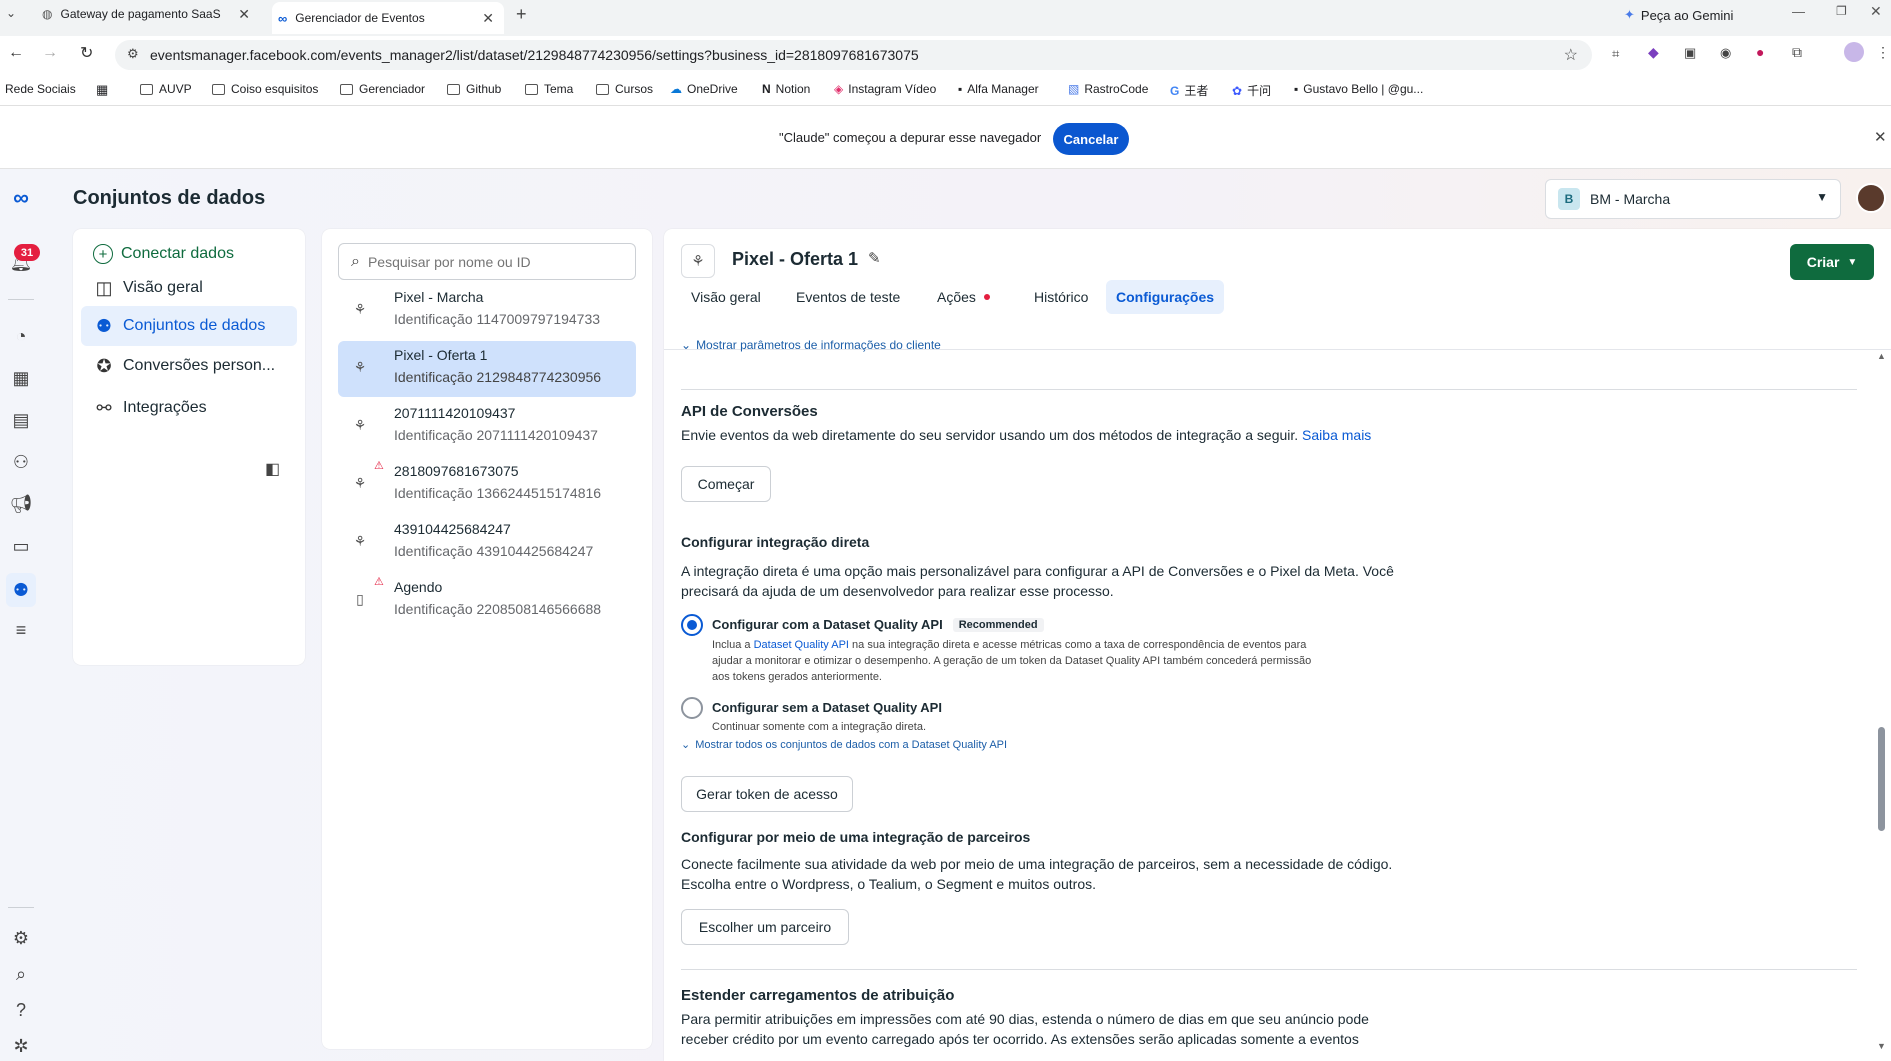  I want to click on bookmark-item: ☁ OneDrive, so click(704, 89).